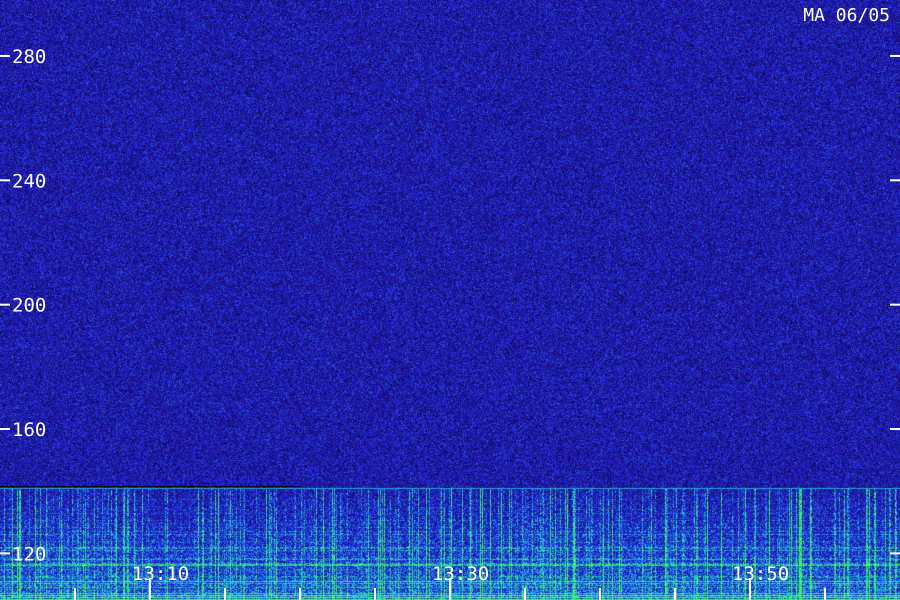 This screenshot has height=600, width=900. Describe the element at coordinates (29, 306) in the screenshot. I see `y-tick-label: 200` at that location.